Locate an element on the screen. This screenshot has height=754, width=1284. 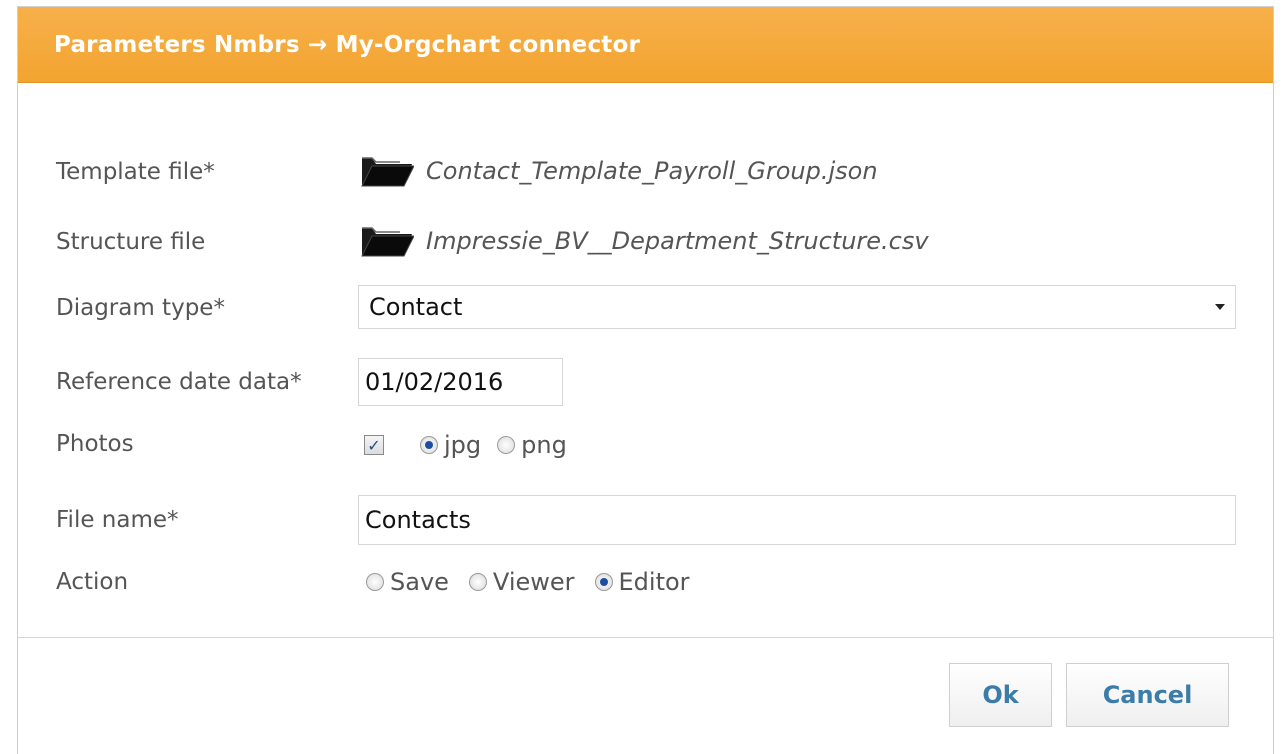
structure-file-label: Structure file is located at coordinates (131, 242).